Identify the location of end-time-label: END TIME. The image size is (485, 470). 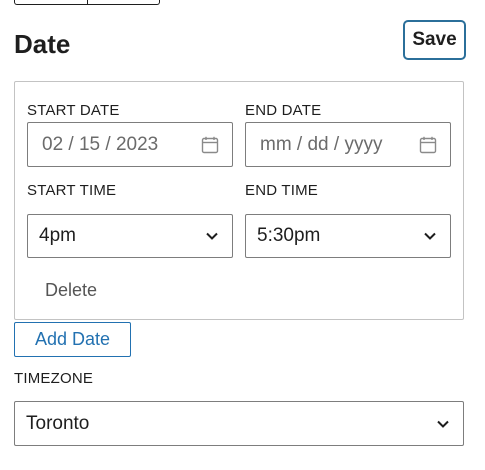
(281, 190).